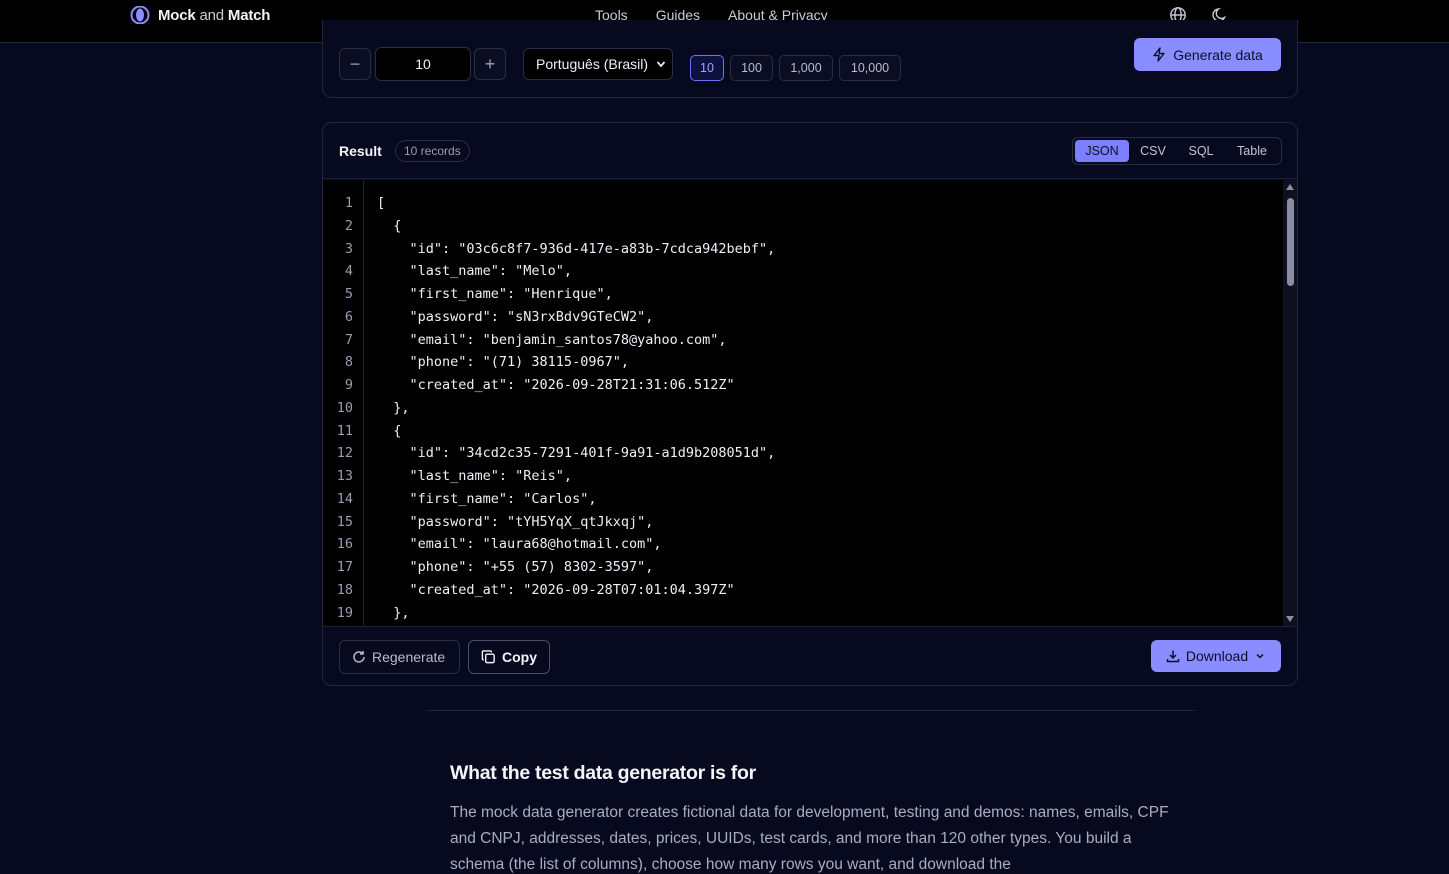 This screenshot has height=874, width=1449. I want to click on quantity-input: 10, so click(423, 64).